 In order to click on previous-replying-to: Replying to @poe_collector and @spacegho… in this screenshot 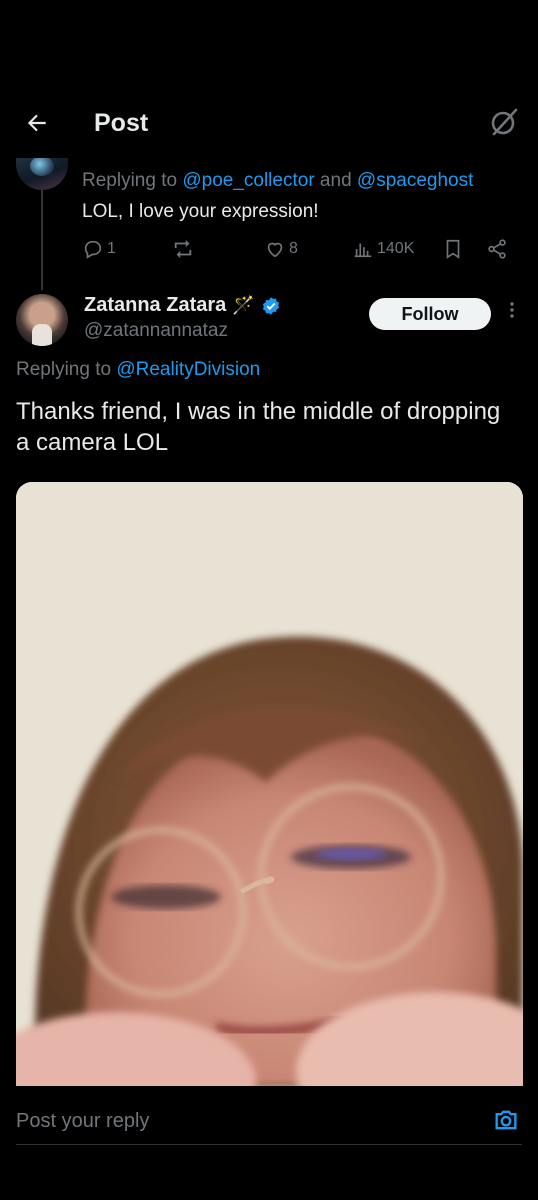, I will do `click(277, 181)`.